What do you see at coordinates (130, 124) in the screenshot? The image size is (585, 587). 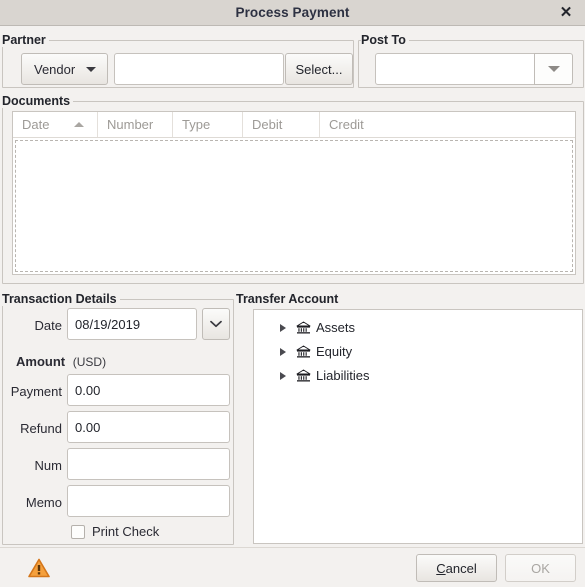 I see `column-header-number-label: Number` at bounding box center [130, 124].